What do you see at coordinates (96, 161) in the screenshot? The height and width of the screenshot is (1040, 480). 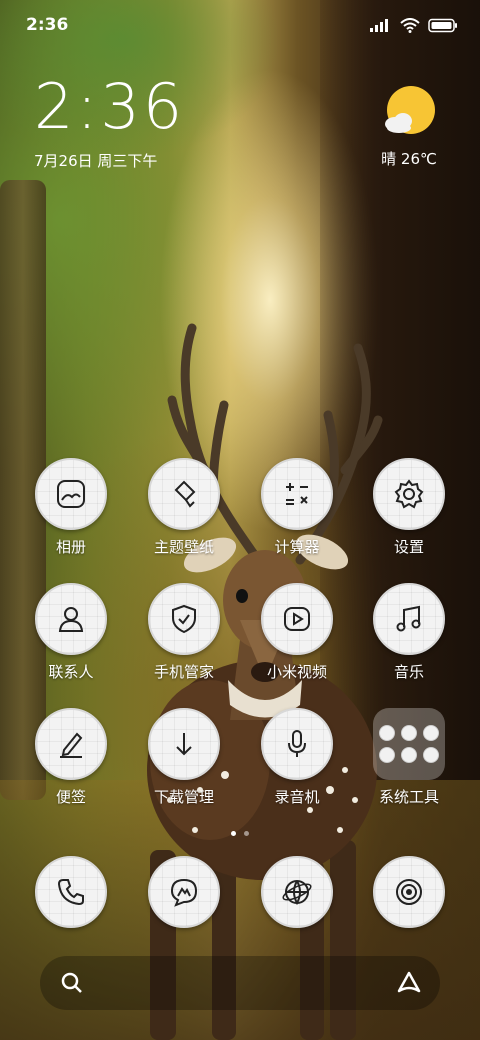 I see `clock-date: 7月26日 周三下午` at bounding box center [96, 161].